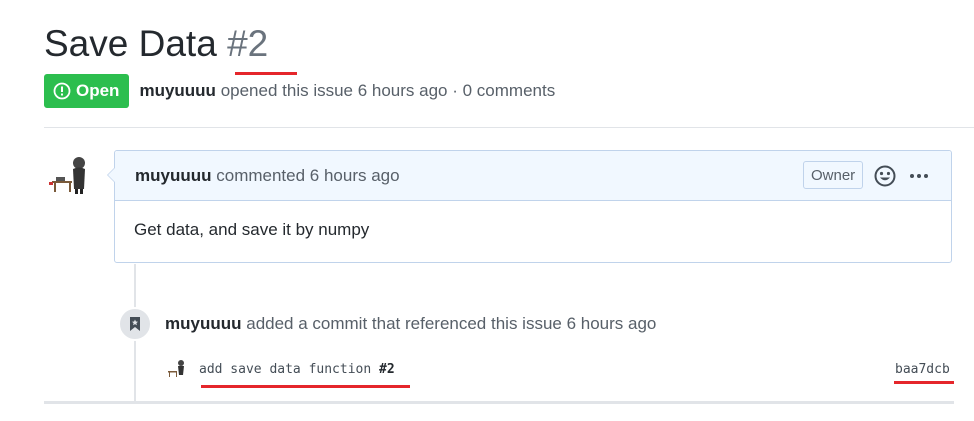  Describe the element at coordinates (176, 368) in the screenshot. I see `commit-author-avatar` at that location.